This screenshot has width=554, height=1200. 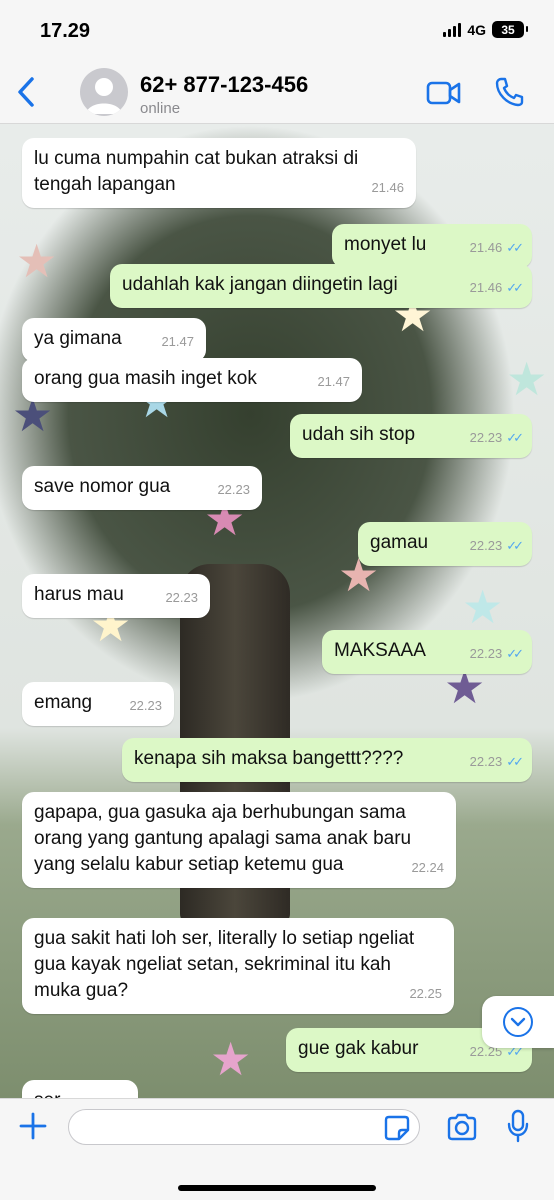 I want to click on incoming-message: ya gimana 21.47, so click(x=114, y=340).